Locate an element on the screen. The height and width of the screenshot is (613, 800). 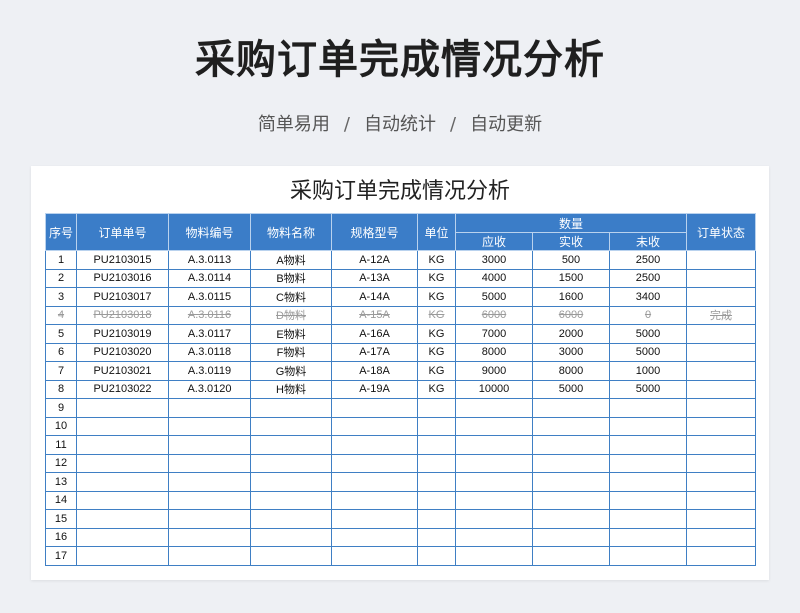
cell-material-code: A.3.0115 is located at coordinates (209, 297).